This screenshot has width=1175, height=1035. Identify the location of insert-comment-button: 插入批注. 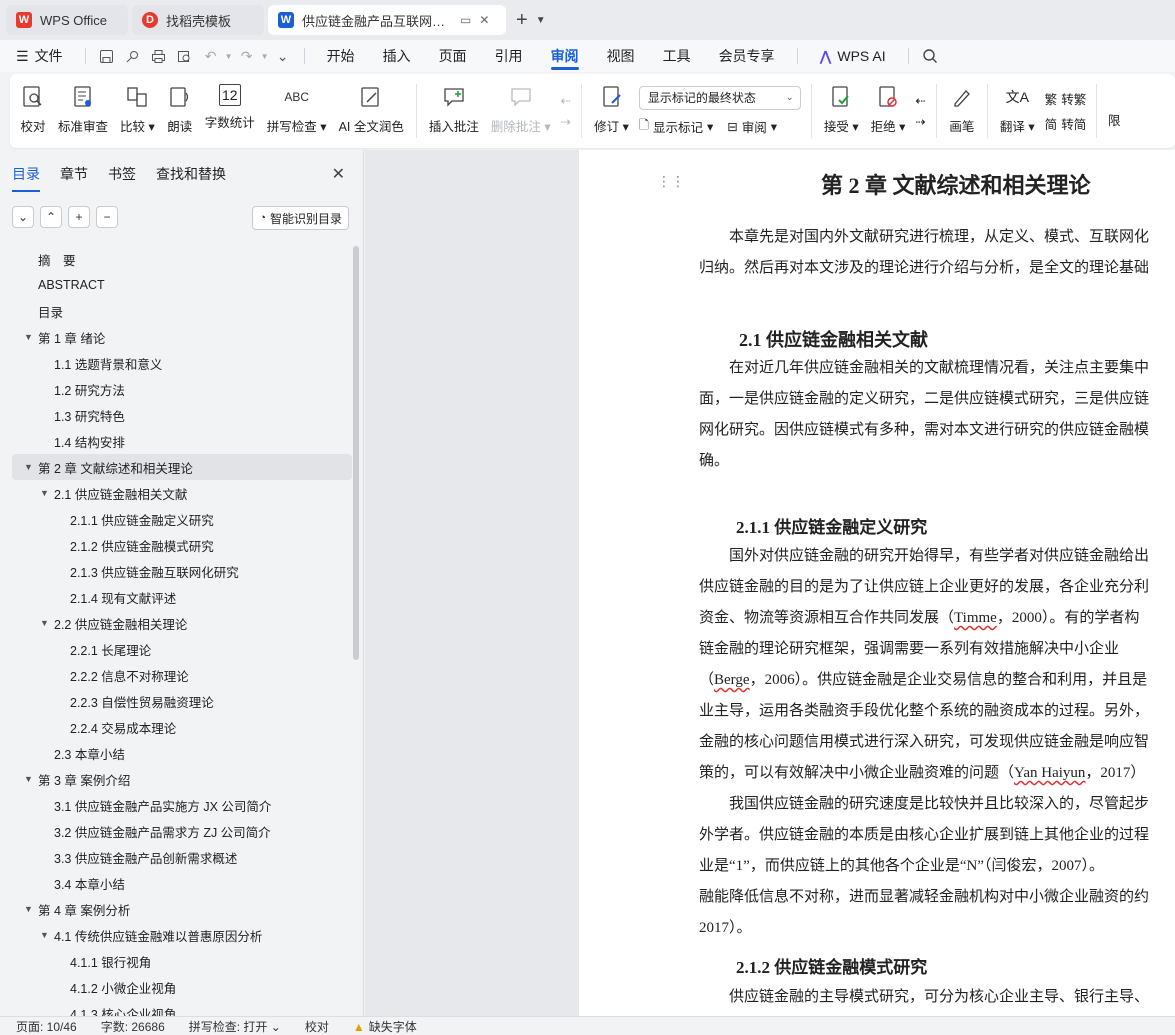
(454, 111).